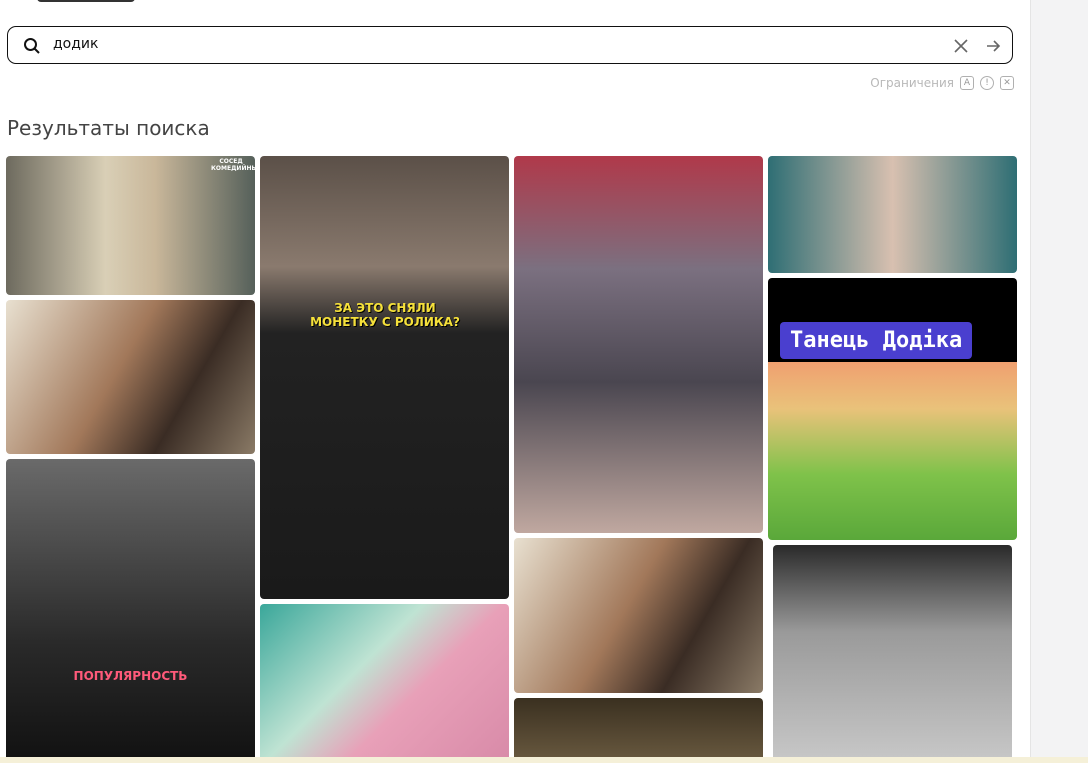 This screenshot has width=1088, height=763. What do you see at coordinates (493, 44) in the screenshot?
I see `search-input` at bounding box center [493, 44].